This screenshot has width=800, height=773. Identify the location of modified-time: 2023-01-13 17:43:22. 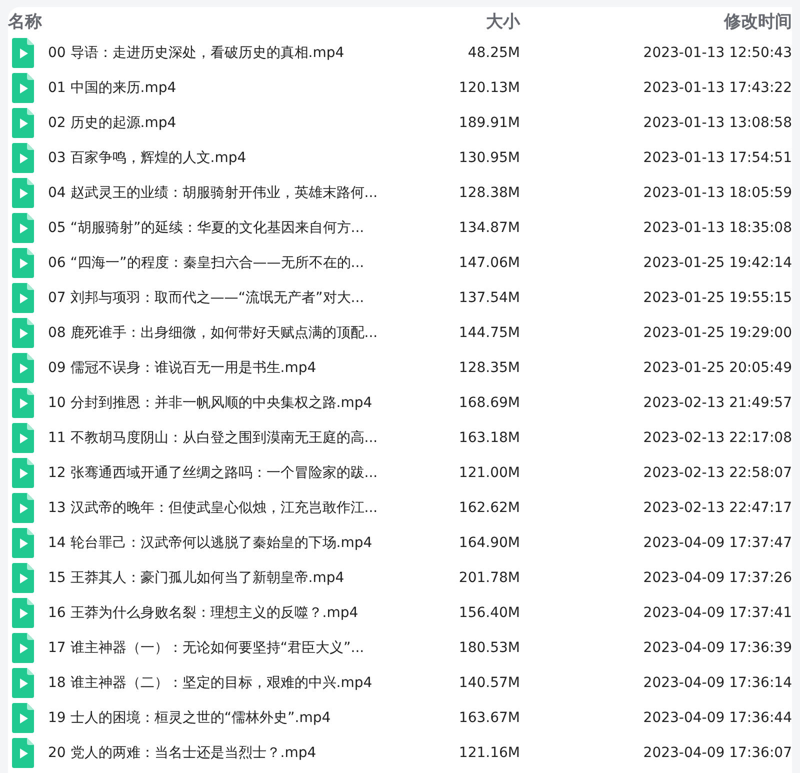
(717, 88).